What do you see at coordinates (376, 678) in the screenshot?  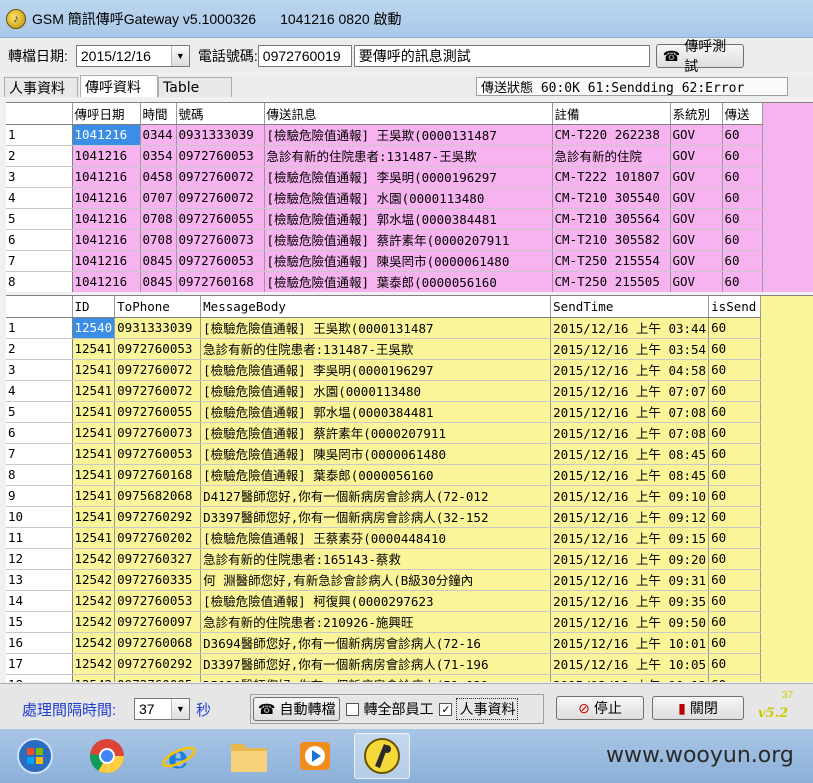 I see `messagebody-cell: D5120醫師您好,你有一個新病房會診病人(51-031` at bounding box center [376, 678].